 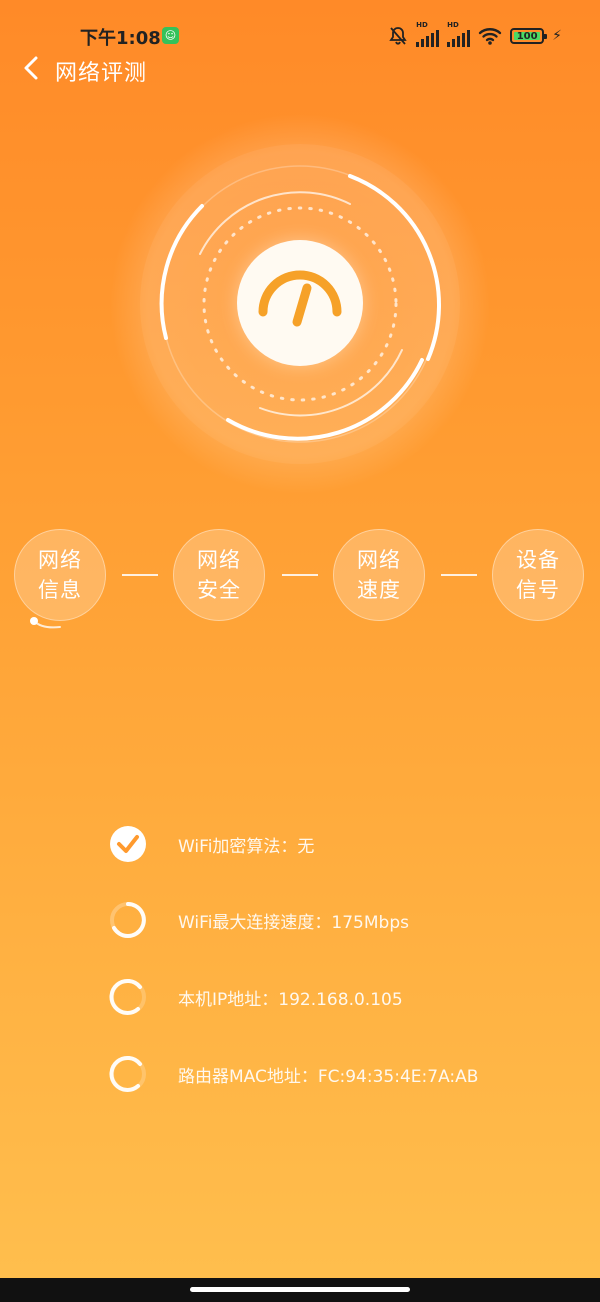 I want to click on status-icons: HD HD 100 ⚡, so click(x=475, y=34).